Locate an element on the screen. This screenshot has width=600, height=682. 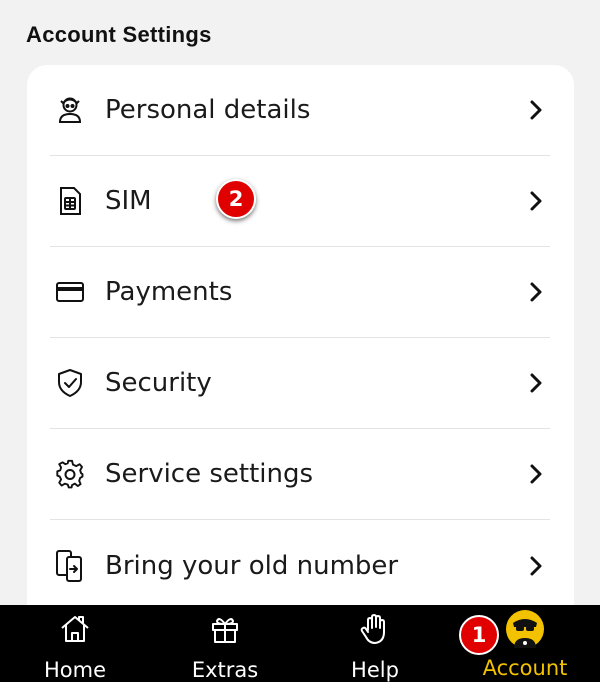
tab-label: Home is located at coordinates (74, 670).